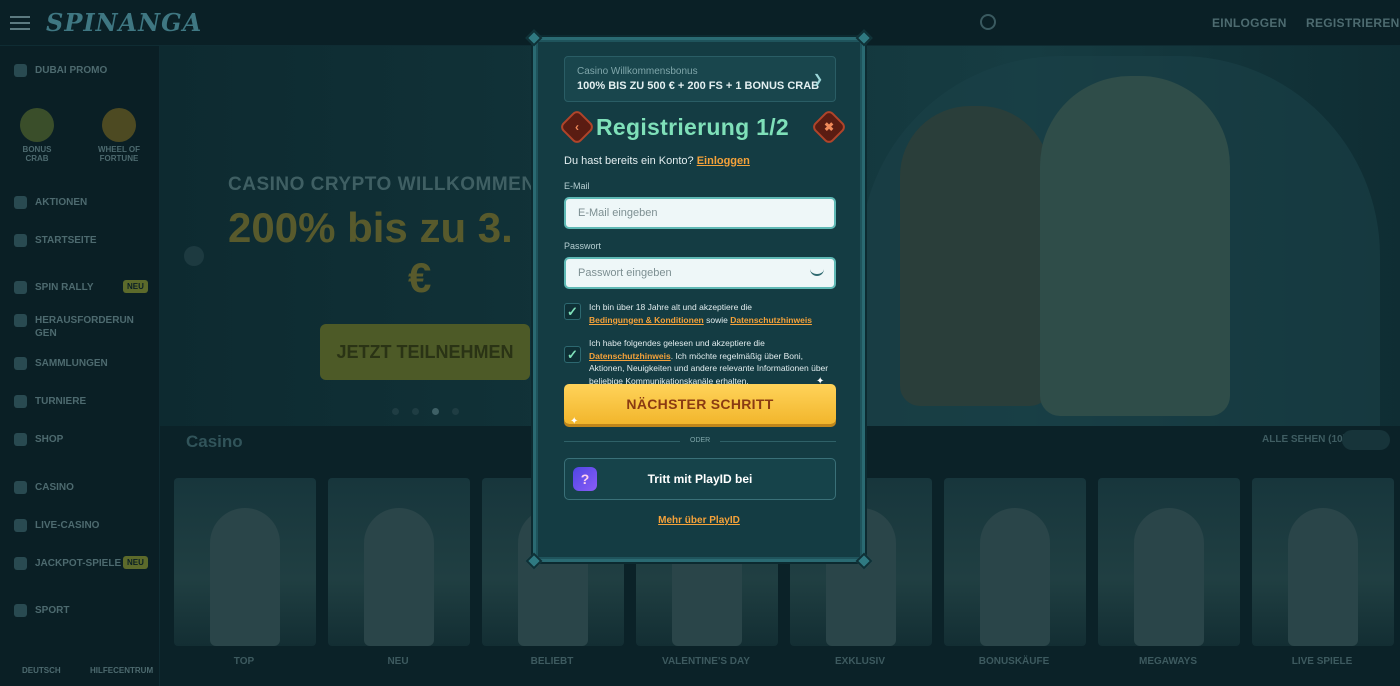 The image size is (1400, 686). What do you see at coordinates (1353, 23) in the screenshot?
I see `register-link: REGISTRIEREN` at bounding box center [1353, 23].